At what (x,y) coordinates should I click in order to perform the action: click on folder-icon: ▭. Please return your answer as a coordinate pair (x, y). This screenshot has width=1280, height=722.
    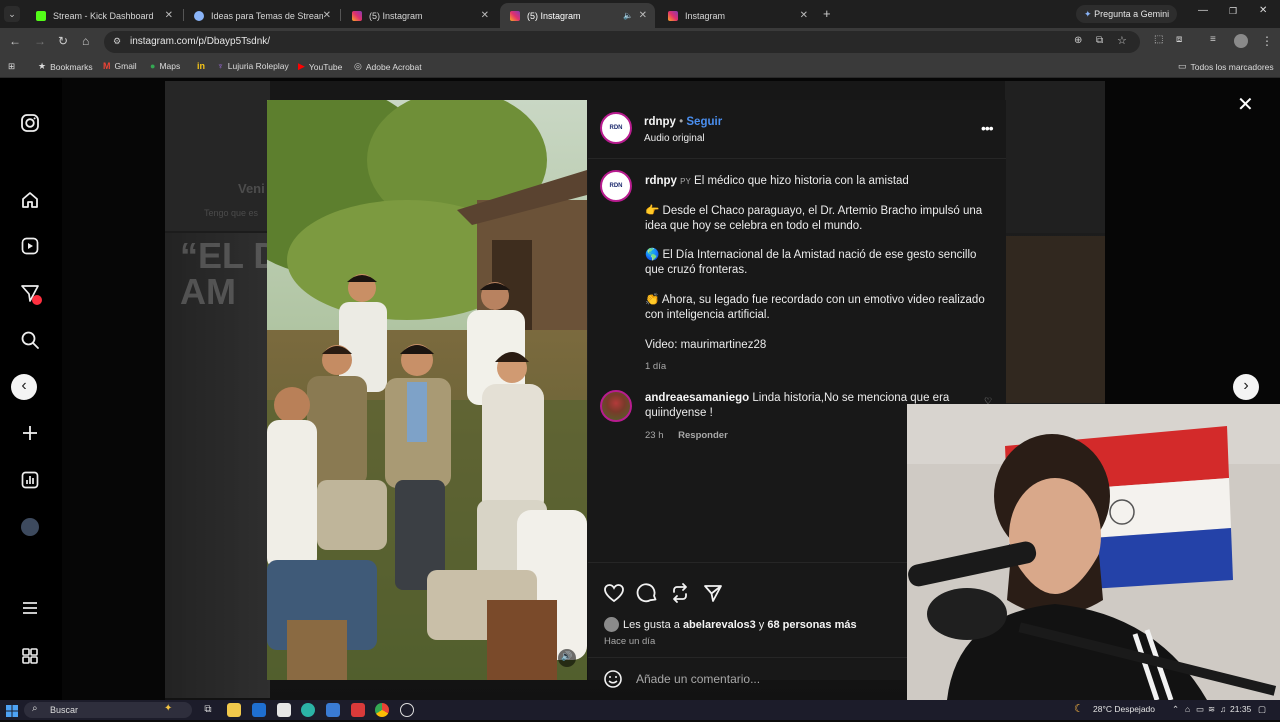
    Looking at the image, I should click on (1182, 66).